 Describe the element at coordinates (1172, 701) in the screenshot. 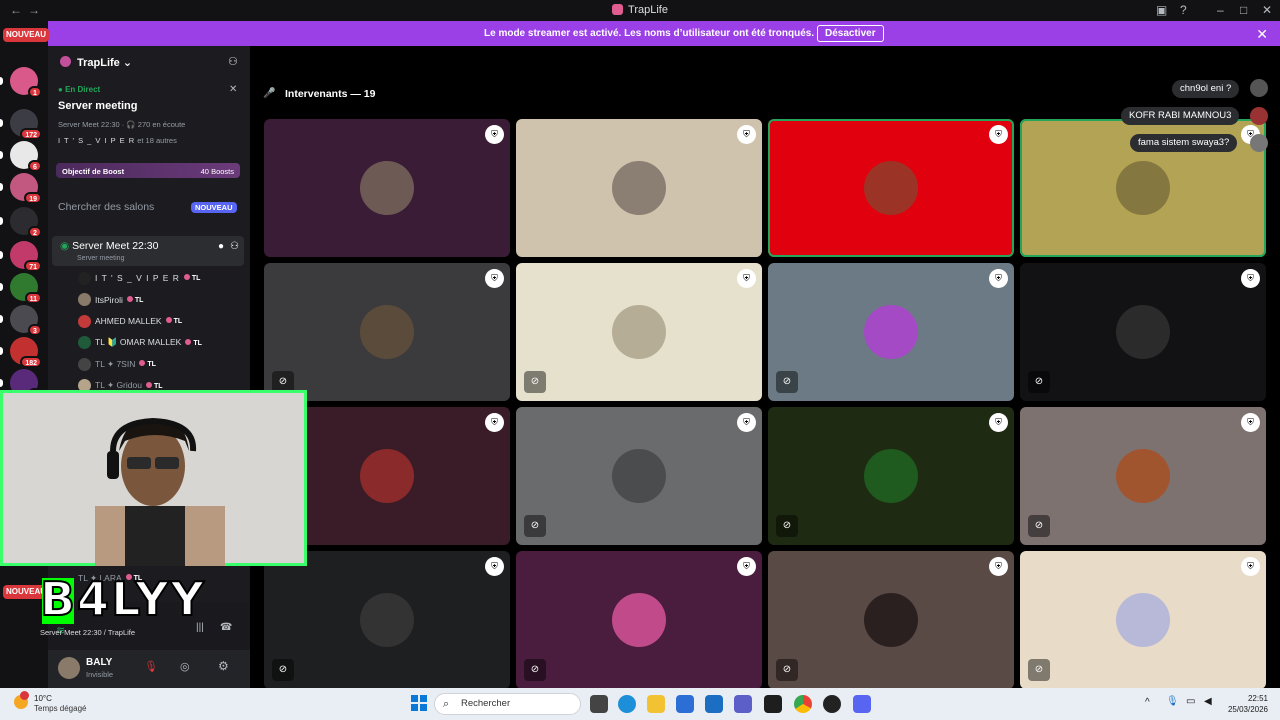

I see `microphone-tray-icon: 🎙` at that location.